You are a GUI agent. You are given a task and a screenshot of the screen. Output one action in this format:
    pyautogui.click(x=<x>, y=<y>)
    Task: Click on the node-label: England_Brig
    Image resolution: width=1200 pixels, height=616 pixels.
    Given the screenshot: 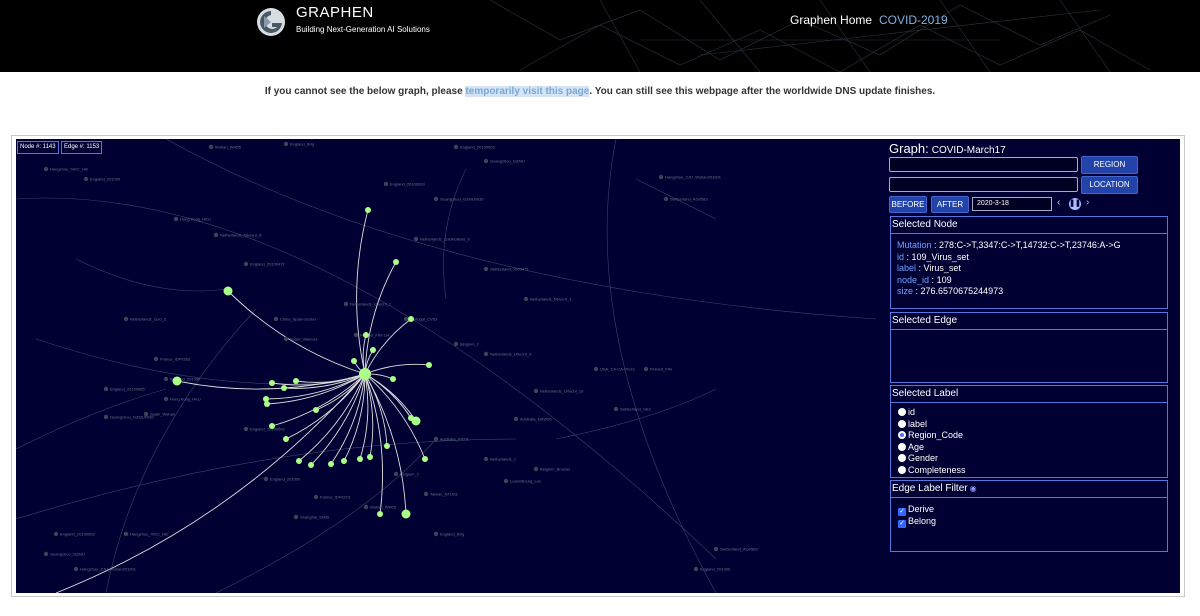 What is the action you would take?
    pyautogui.click(x=452, y=534)
    